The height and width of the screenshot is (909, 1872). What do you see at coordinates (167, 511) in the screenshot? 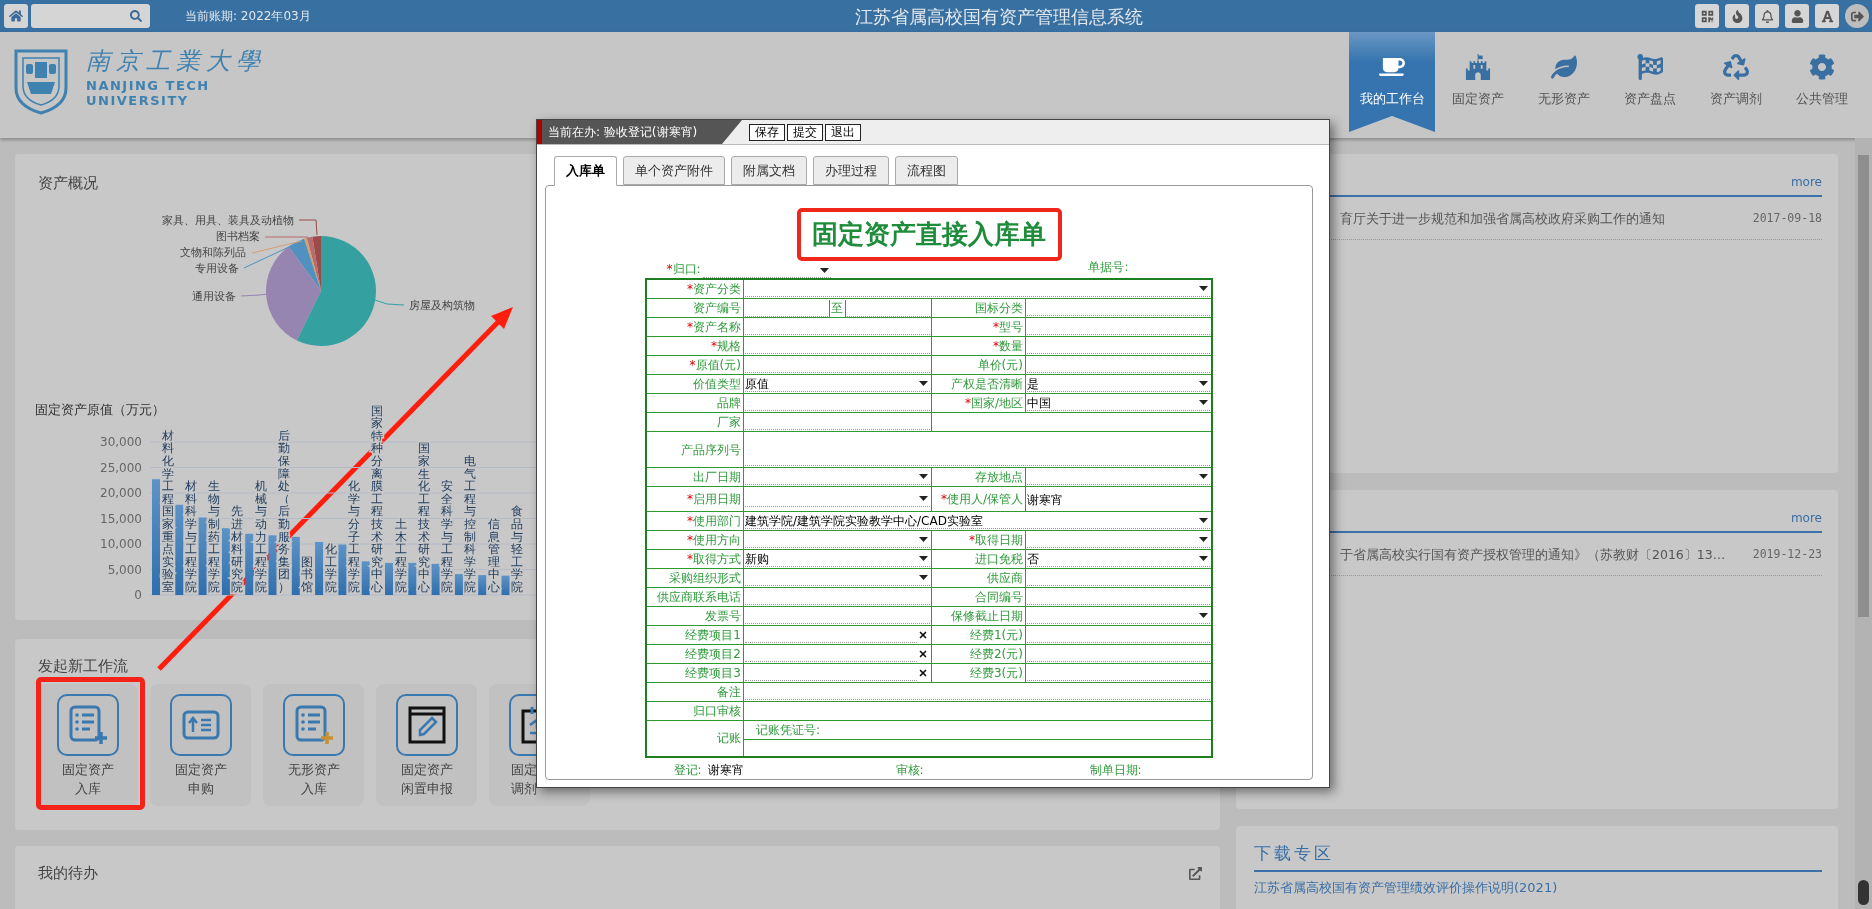
I see `bar-label: 材料化学工程国家重点实验室` at bounding box center [167, 511].